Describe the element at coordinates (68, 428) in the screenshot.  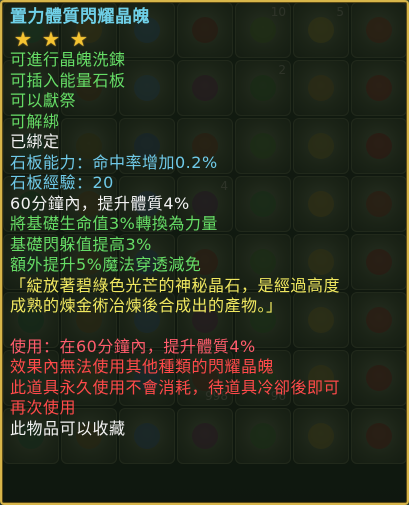
I see `collectible-note: 此物品可以收藏` at that location.